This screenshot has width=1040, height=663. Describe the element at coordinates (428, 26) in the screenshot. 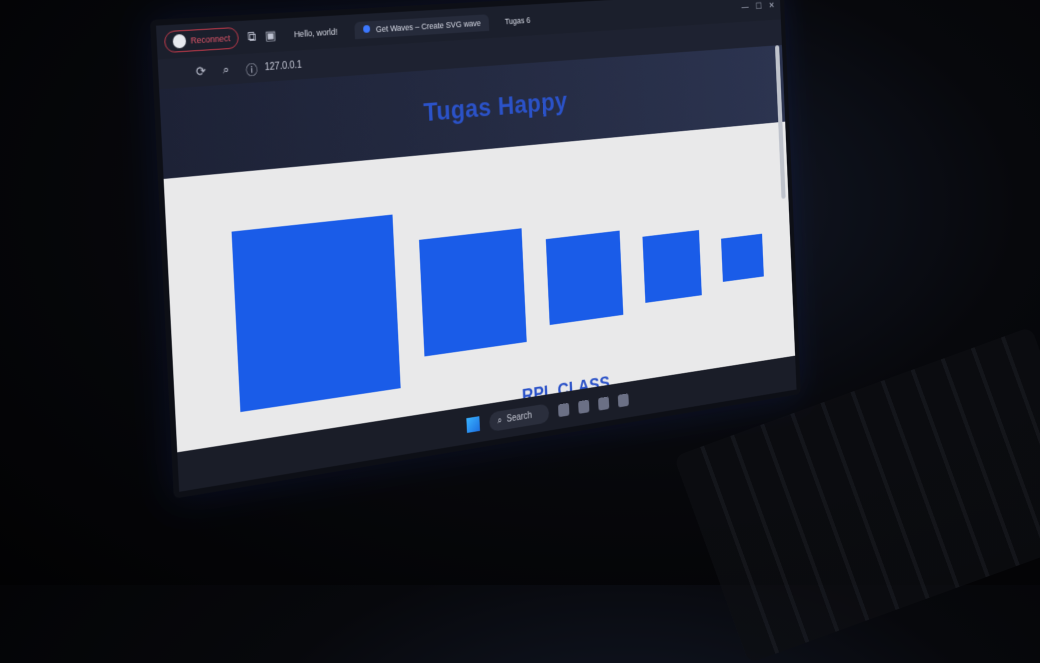

I see `tab-label: Get Waves – Create SVG wave` at that location.